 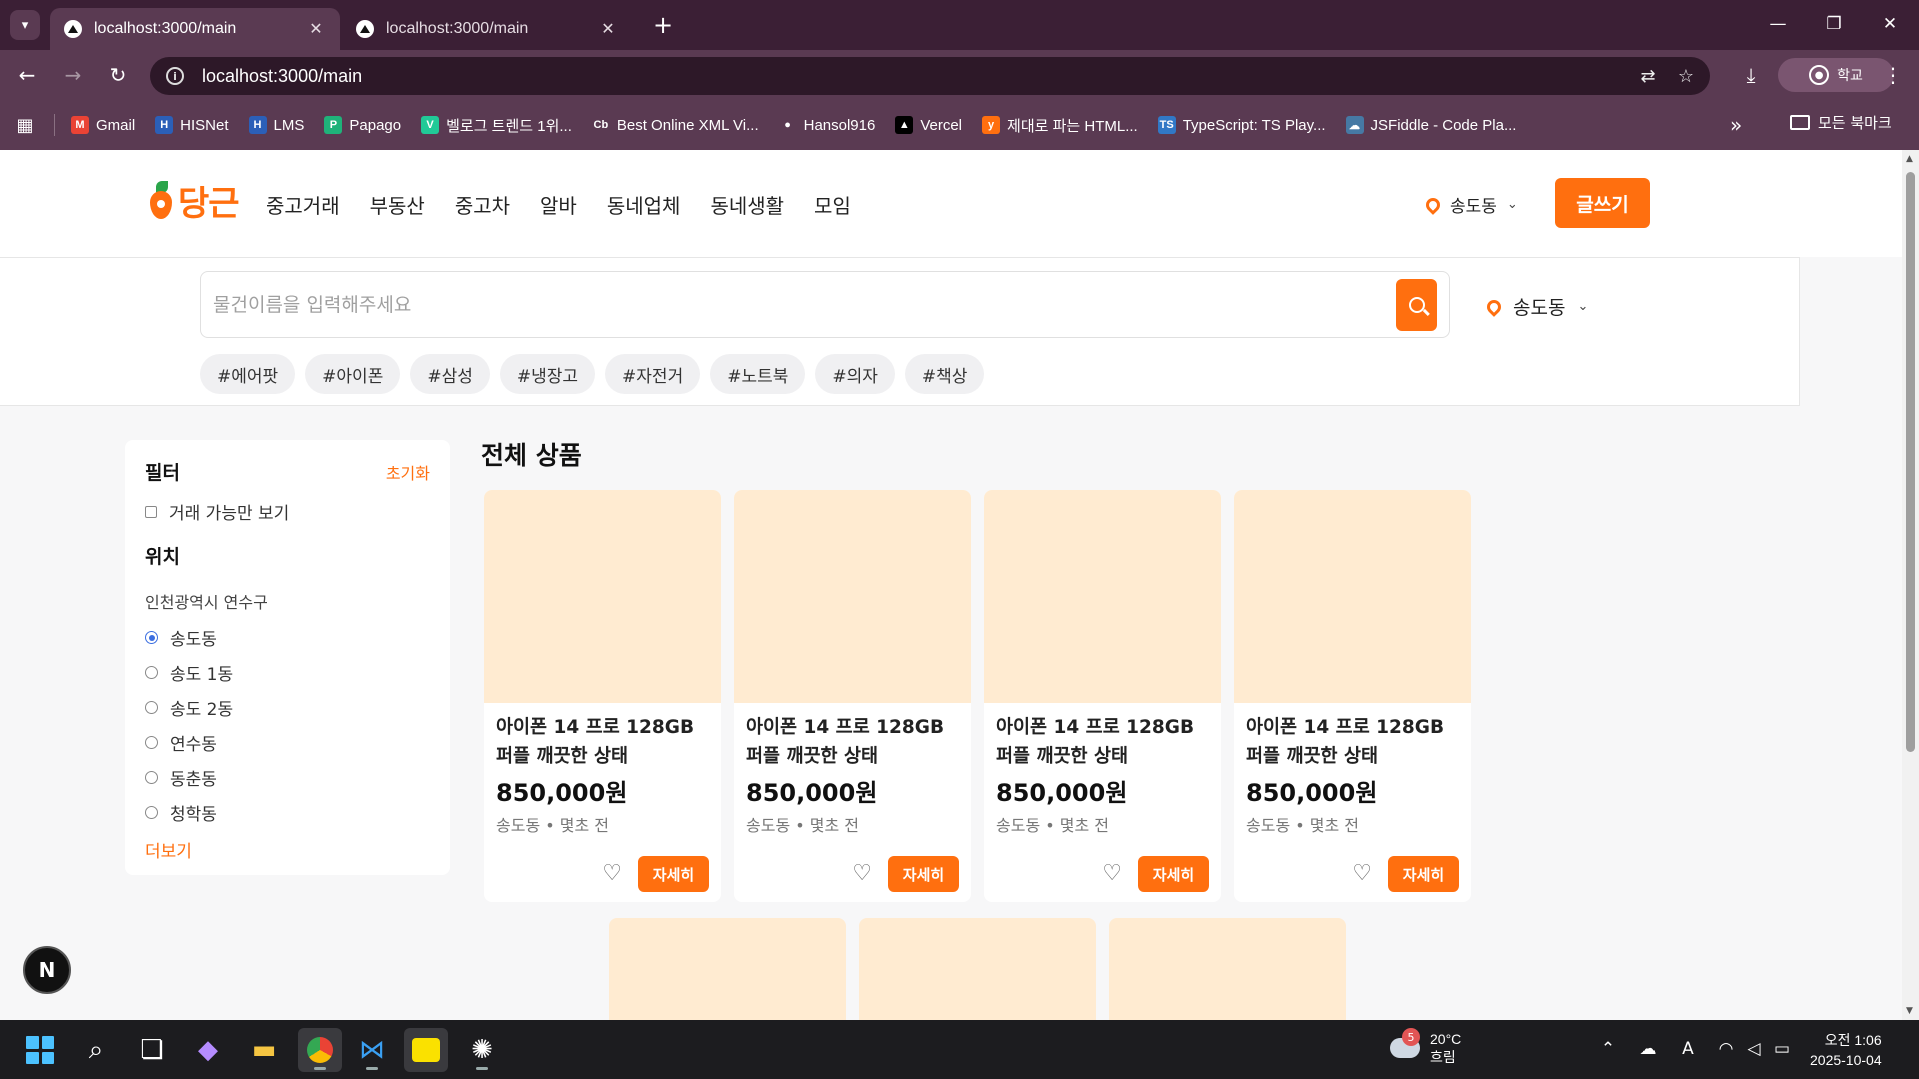 I want to click on nav-item-groups: 모임, so click(x=832, y=204).